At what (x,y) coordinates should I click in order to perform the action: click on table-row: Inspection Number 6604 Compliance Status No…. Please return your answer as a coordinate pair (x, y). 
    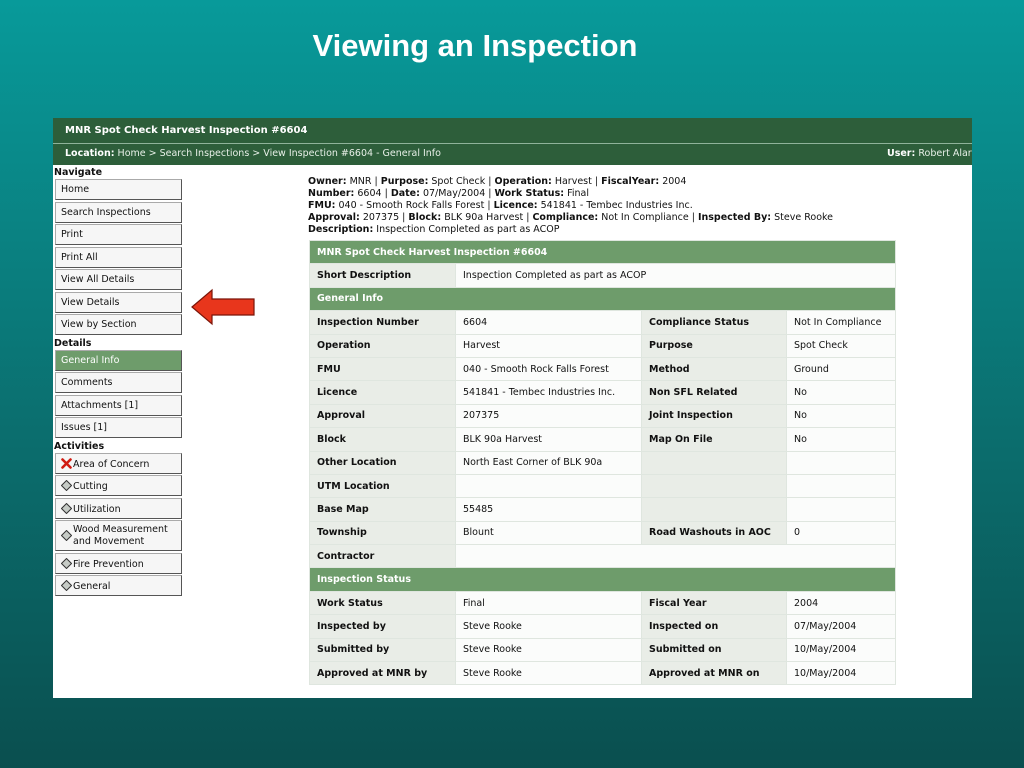
    Looking at the image, I should click on (602, 322).